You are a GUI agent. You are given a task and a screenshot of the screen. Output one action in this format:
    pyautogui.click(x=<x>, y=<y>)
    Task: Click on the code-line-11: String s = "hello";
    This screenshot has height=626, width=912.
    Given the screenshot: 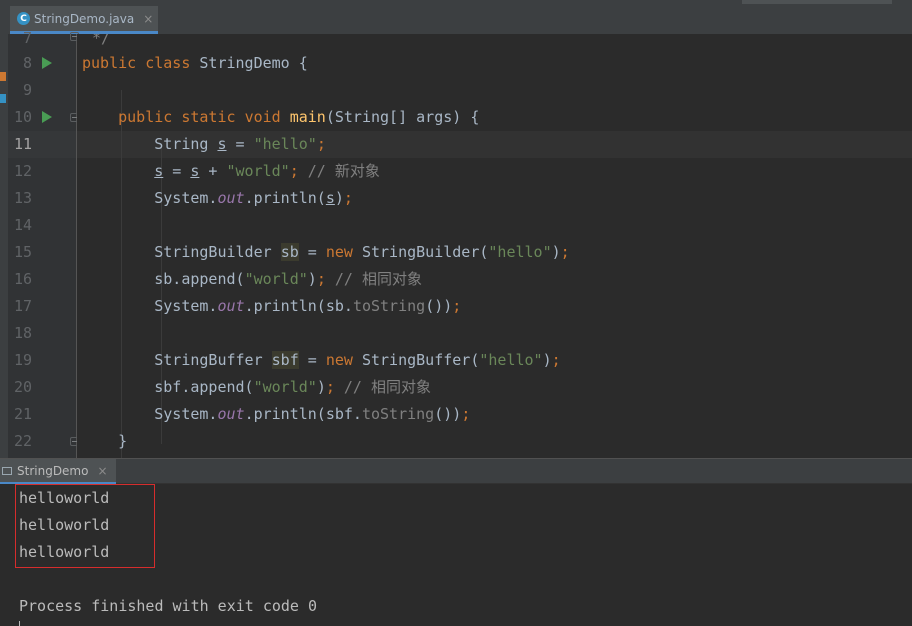 What is the action you would take?
    pyautogui.click(x=204, y=144)
    